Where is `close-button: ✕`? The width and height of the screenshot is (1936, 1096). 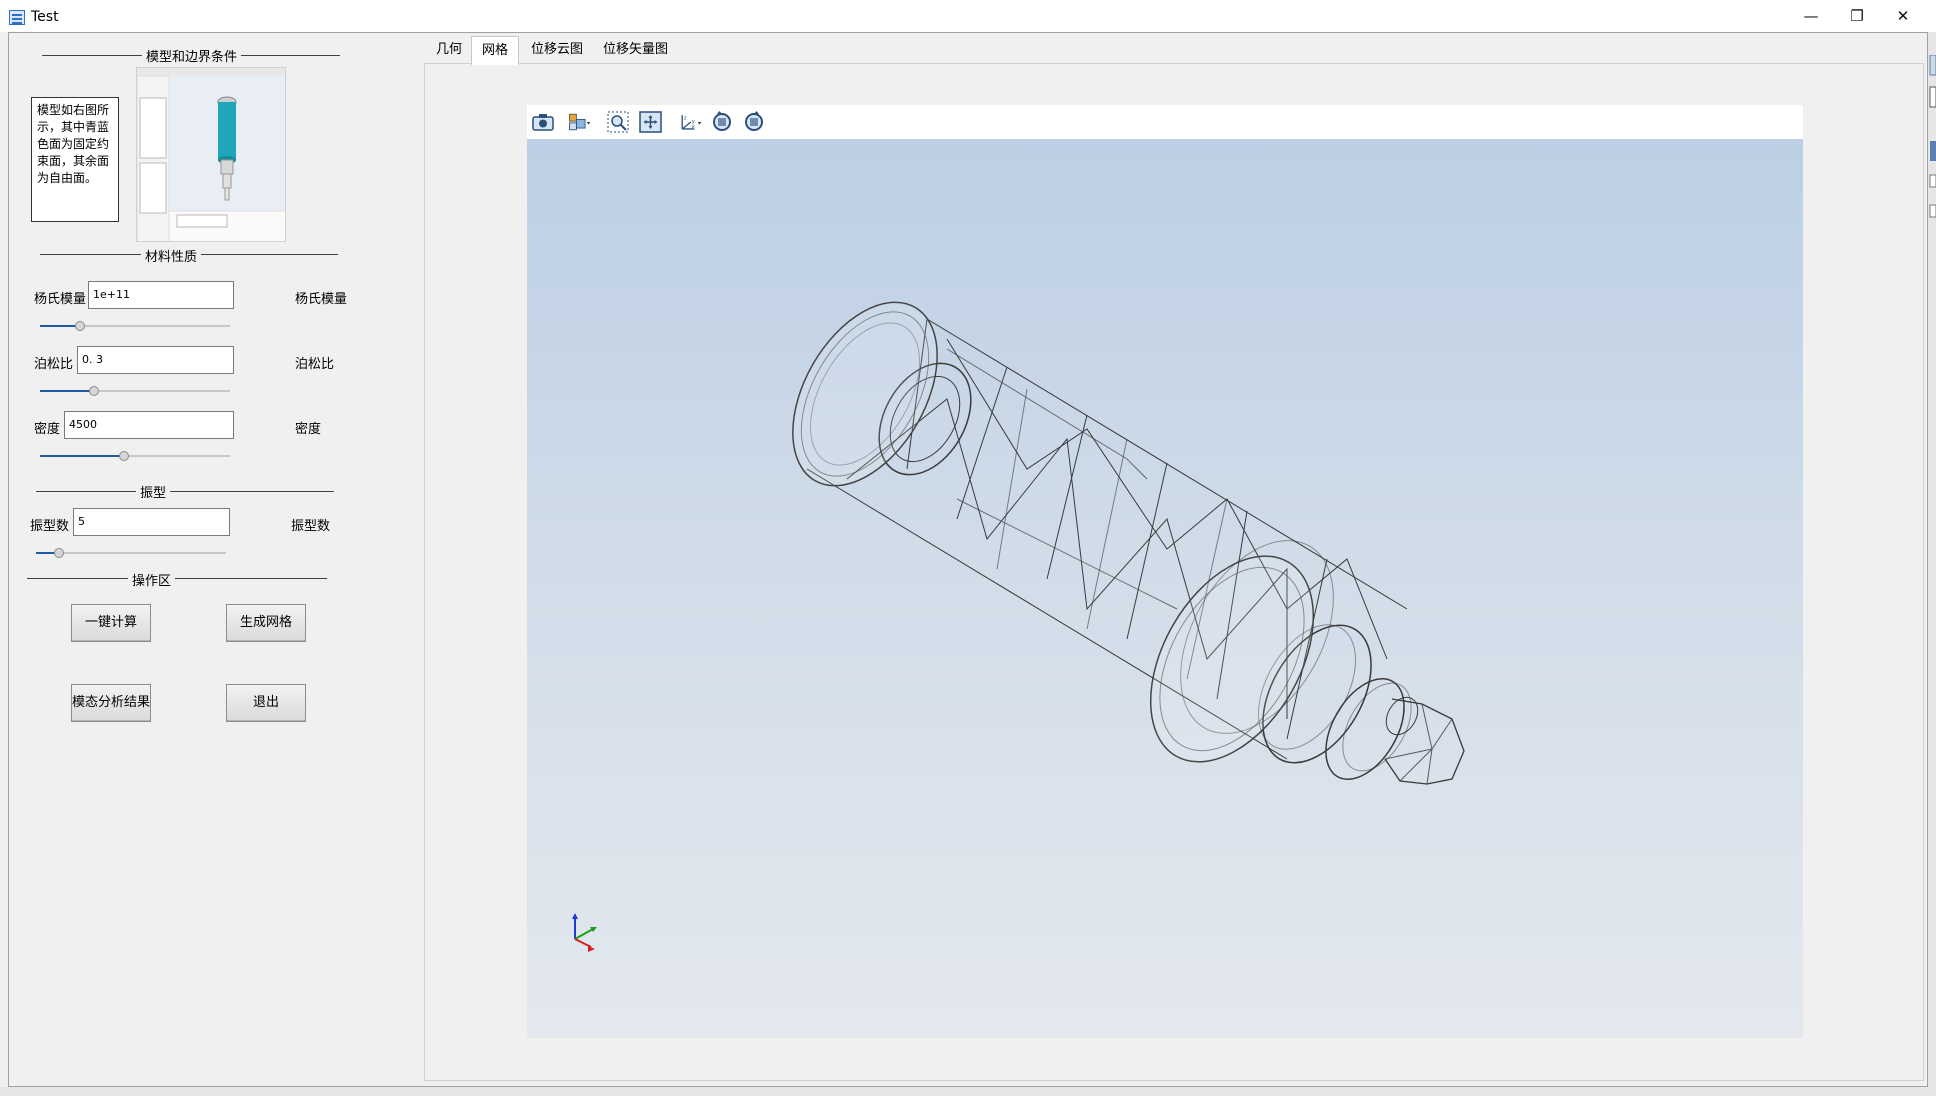
close-button: ✕ is located at coordinates (1903, 16).